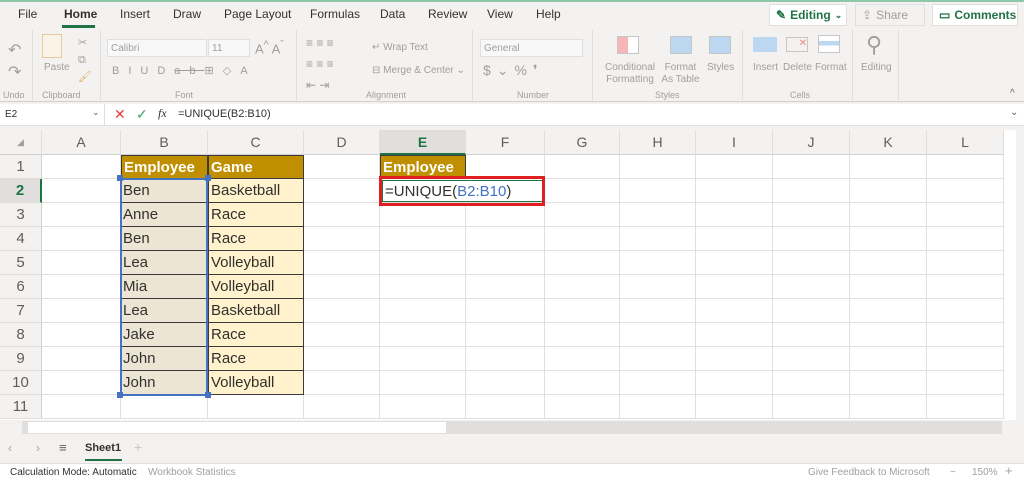  Describe the element at coordinates (21, 407) in the screenshot. I see `row-header-11: 11` at that location.